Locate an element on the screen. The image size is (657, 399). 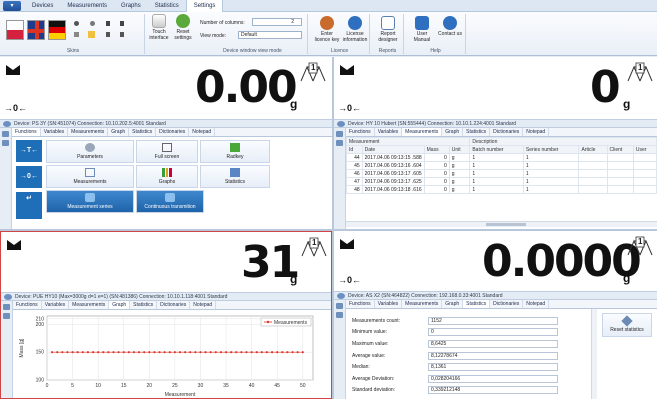
tare-button: →T← is located at coordinates (29, 151).